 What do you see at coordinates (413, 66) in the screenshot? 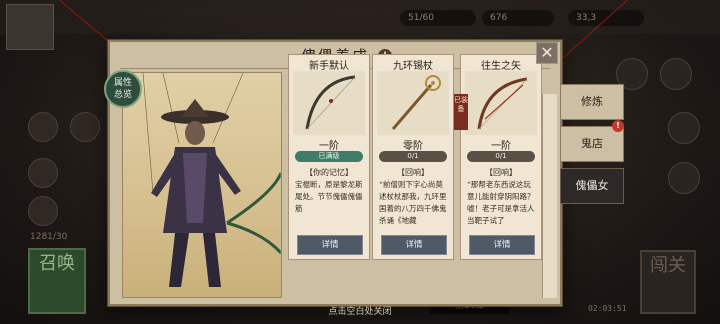
I see `item-name: 九环锡杖` at bounding box center [413, 66].